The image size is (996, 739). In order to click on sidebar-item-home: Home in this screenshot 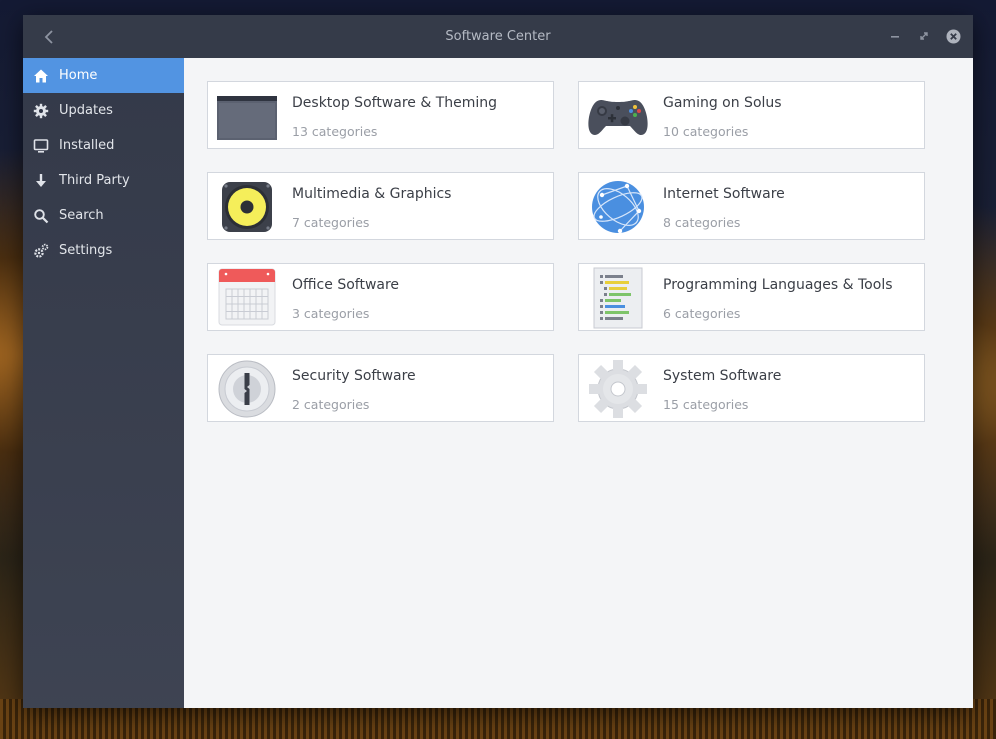, I will do `click(103, 75)`.